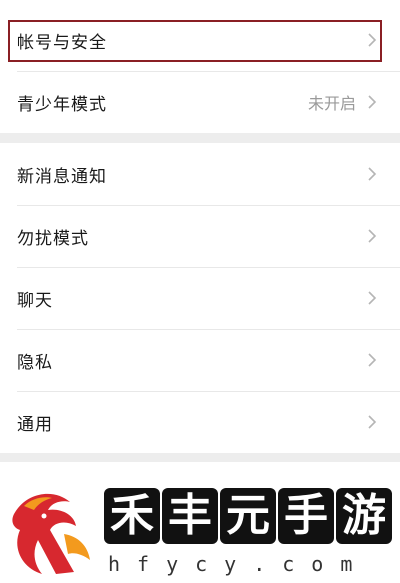 The height and width of the screenshot is (583, 400). I want to click on settings-item-label: 隐私, so click(35, 362).